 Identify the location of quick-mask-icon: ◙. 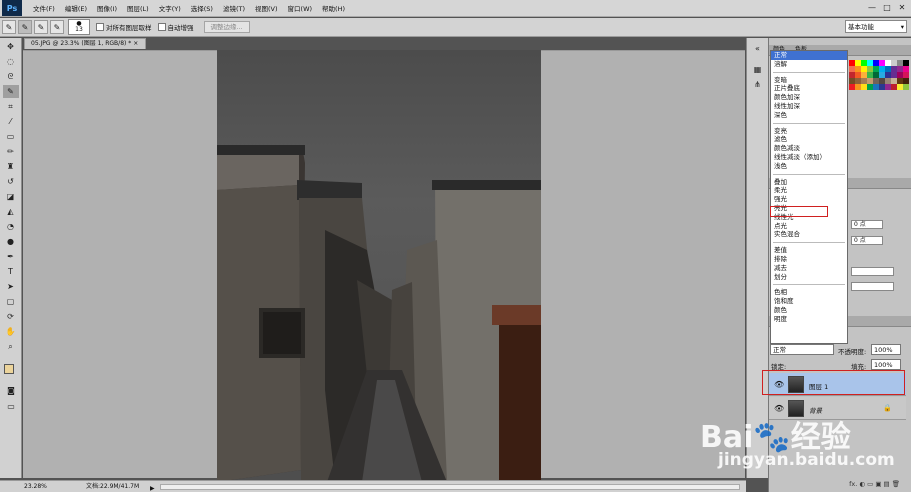
(11, 390).